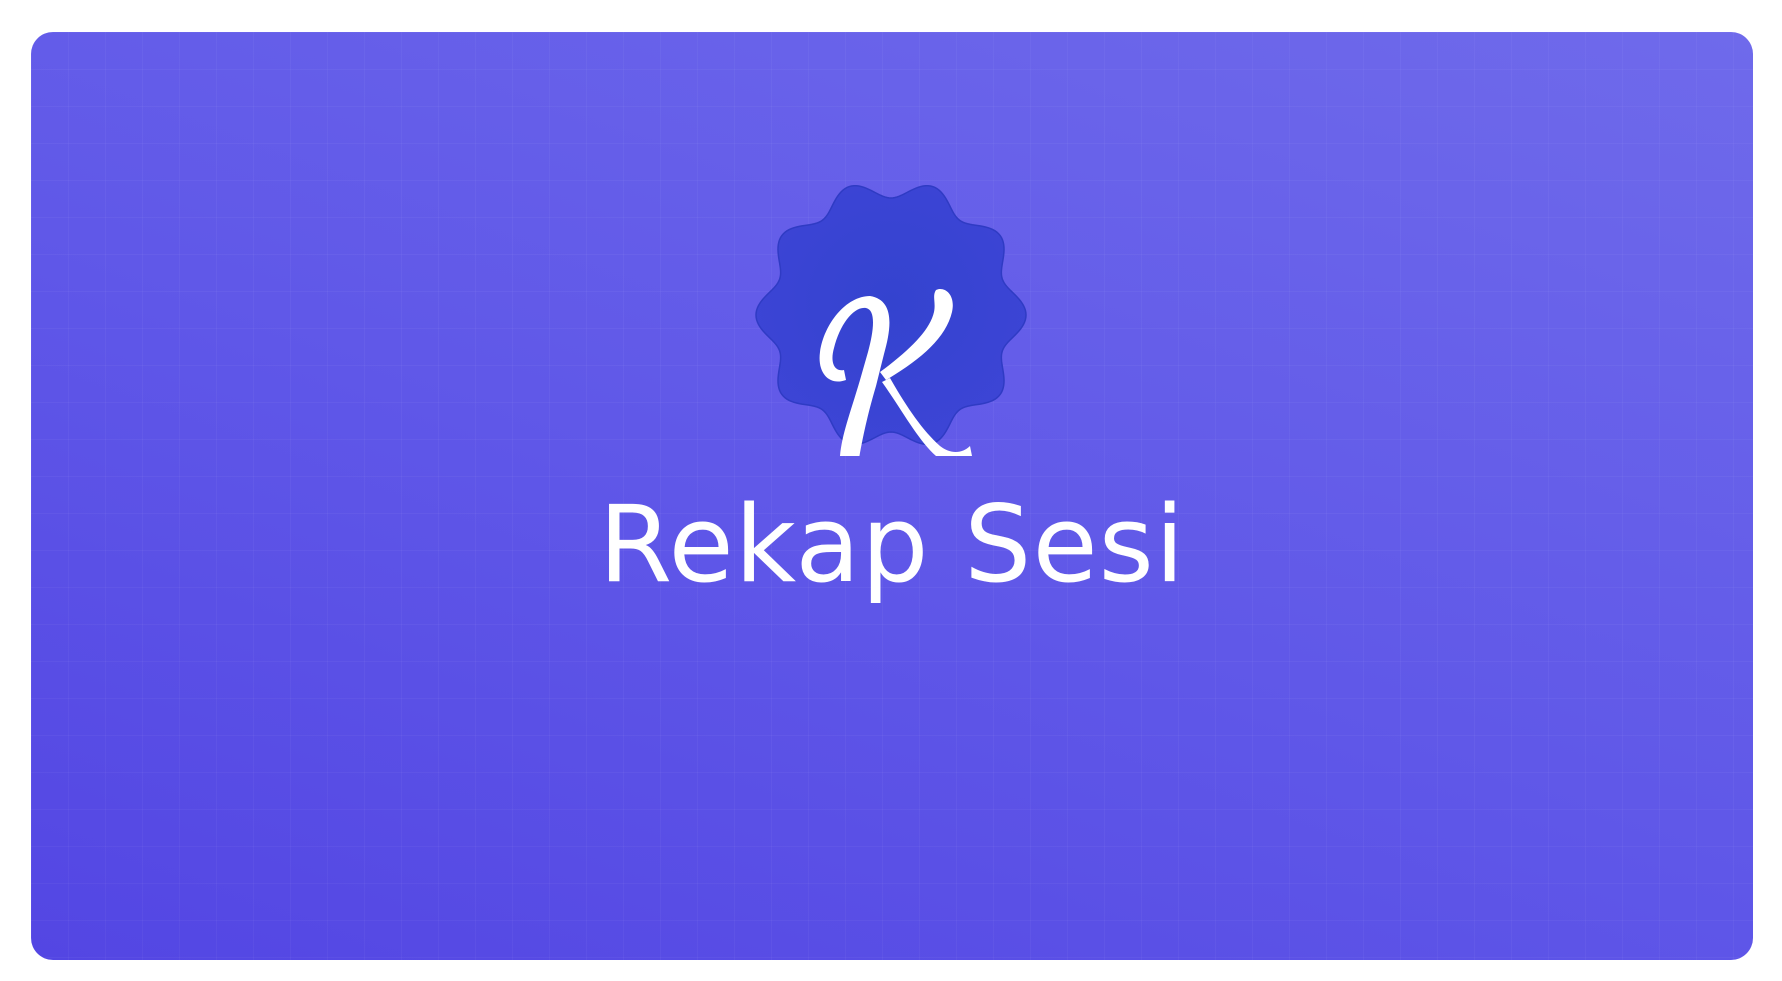 The width and height of the screenshot is (1782, 981). Describe the element at coordinates (892, 544) in the screenshot. I see `app-title: Rekap Sesi` at that location.